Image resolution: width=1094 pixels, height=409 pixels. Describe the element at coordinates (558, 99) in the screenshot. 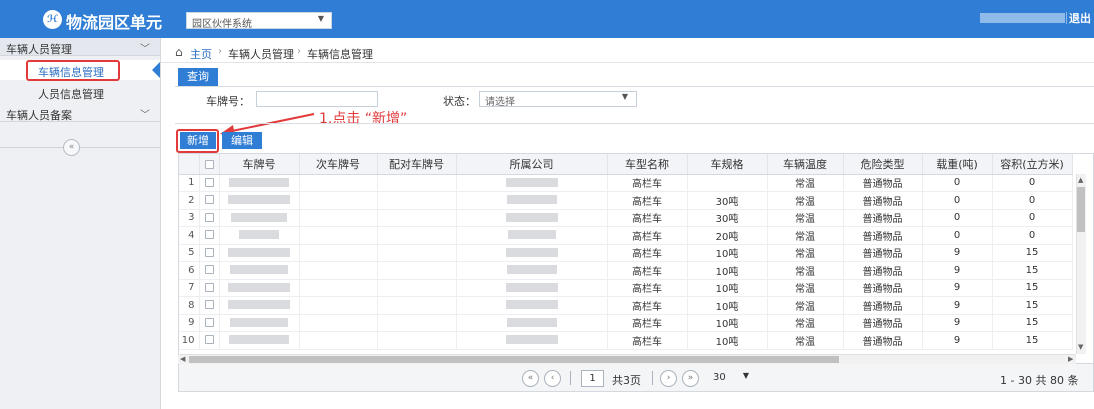

I see `status-select: 请选择 ▼` at that location.